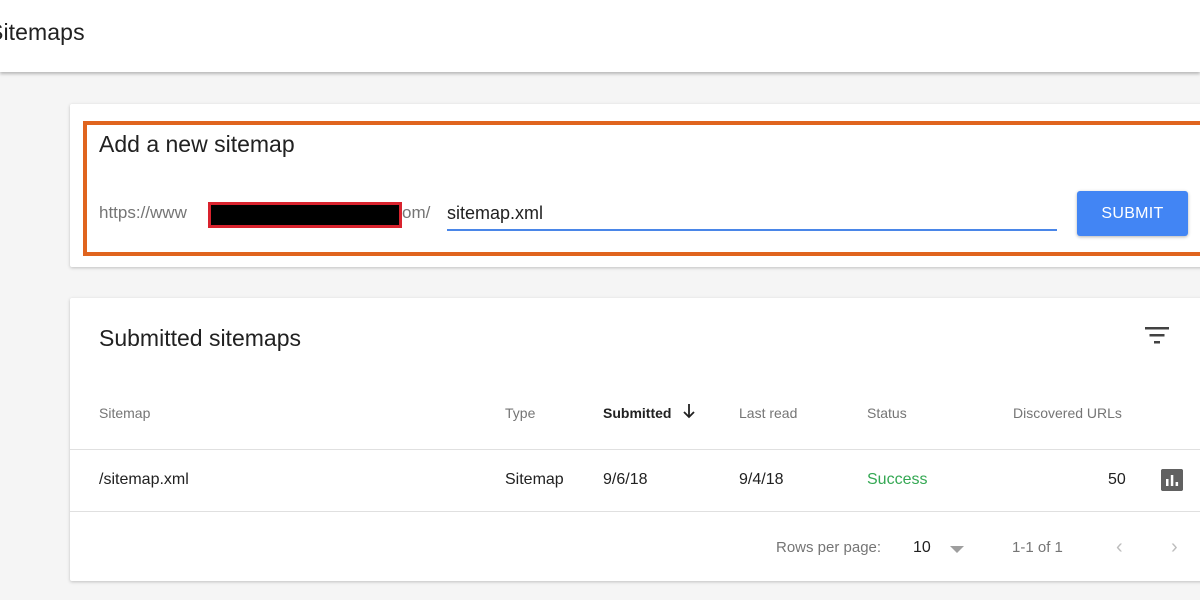 The height and width of the screenshot is (600, 1200). I want to click on cell-last-read: 9/4/18, so click(761, 479).